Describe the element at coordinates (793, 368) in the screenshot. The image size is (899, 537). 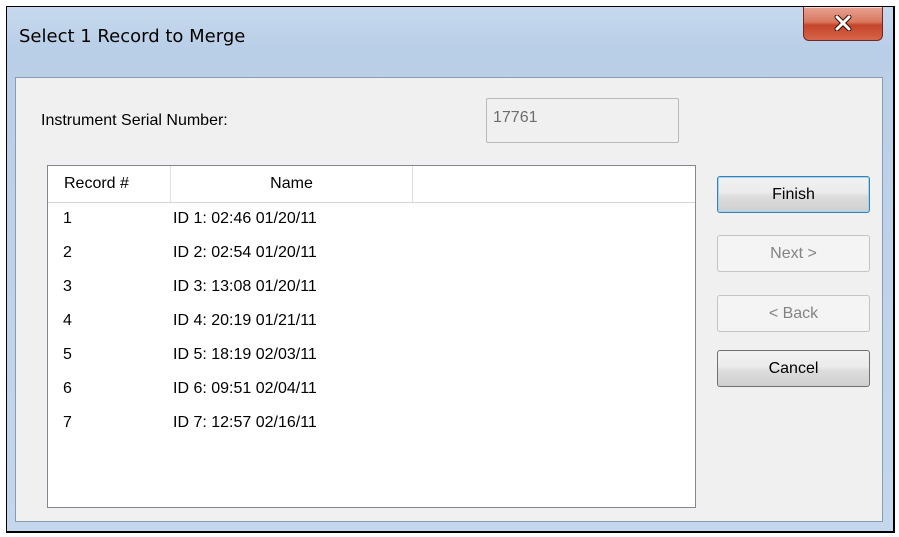
I see `cancel-button: Cancel` at that location.